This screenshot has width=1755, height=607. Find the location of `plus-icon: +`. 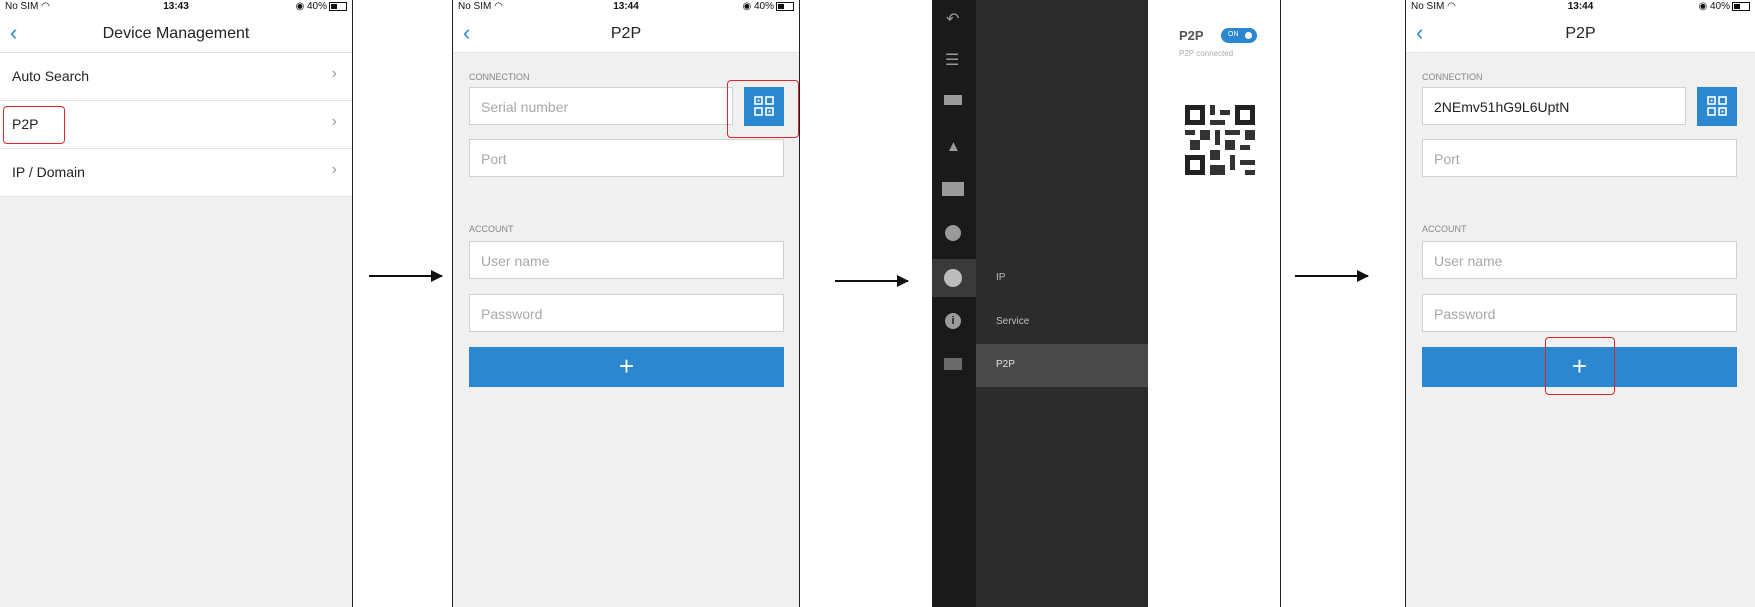

plus-icon: + is located at coordinates (626, 366).